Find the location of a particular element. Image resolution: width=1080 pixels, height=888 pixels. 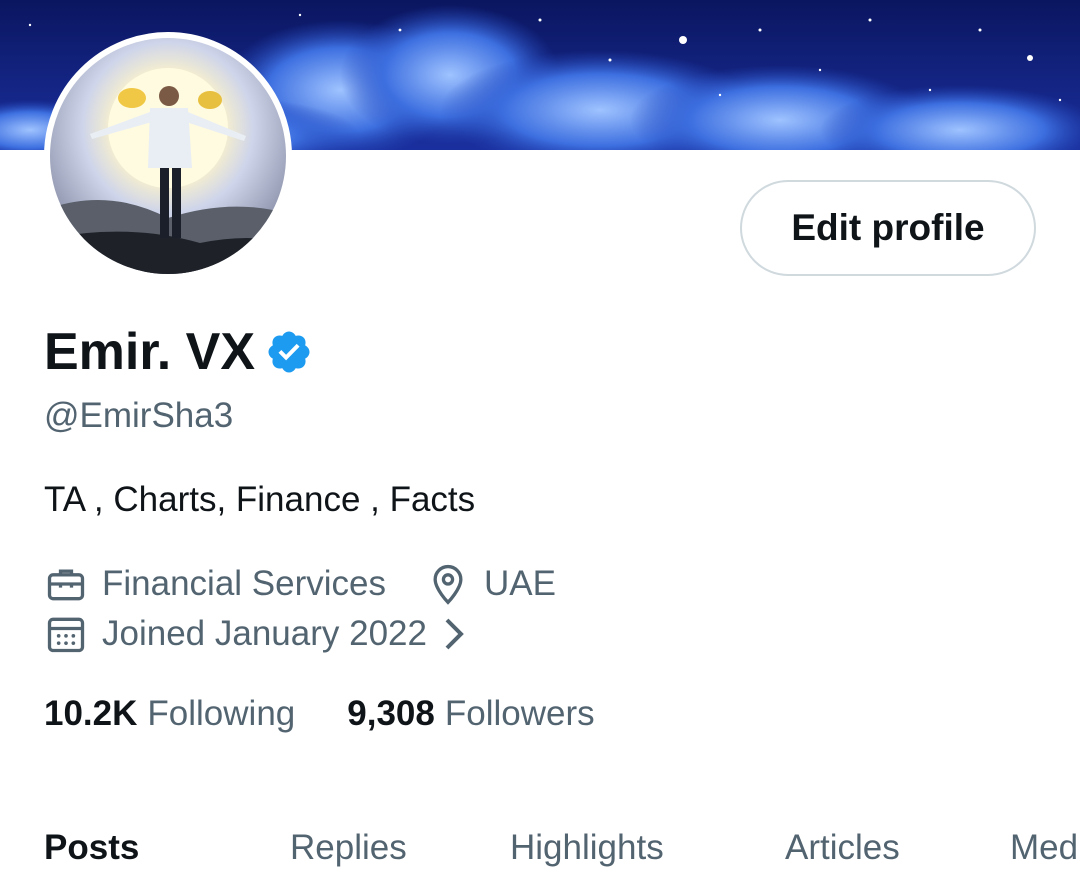

location-pin-icon is located at coordinates (448, 584).